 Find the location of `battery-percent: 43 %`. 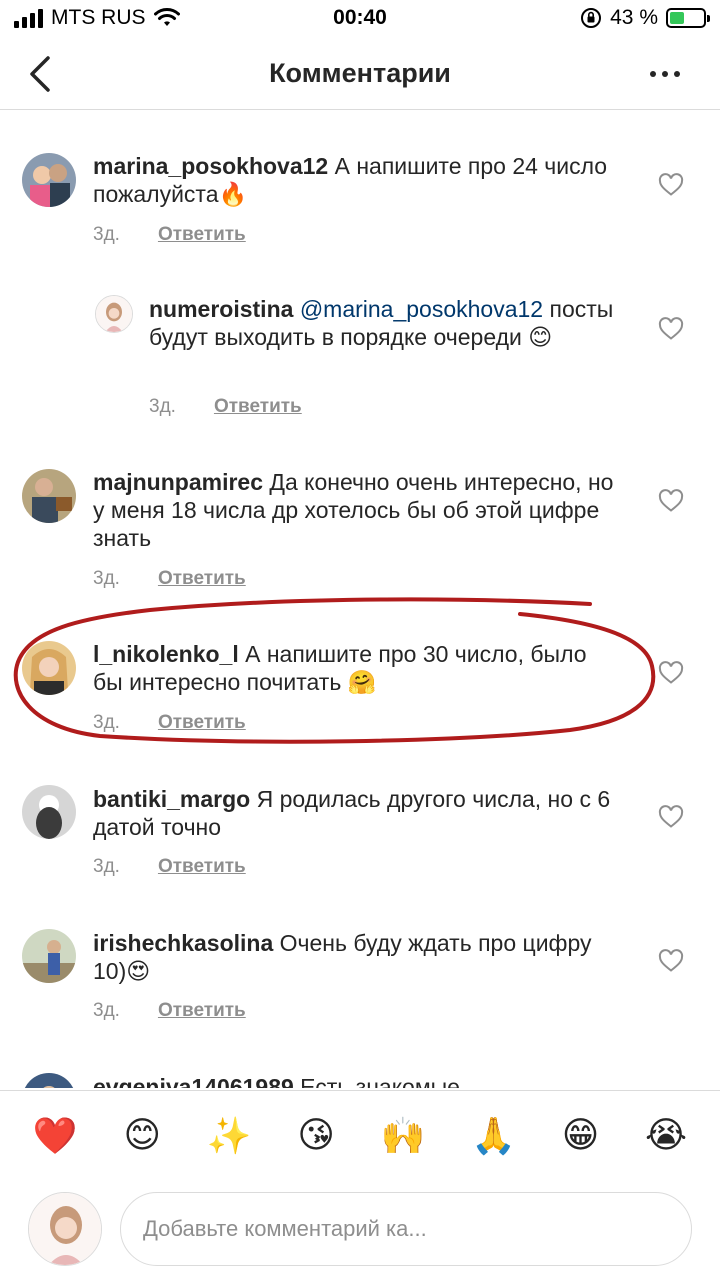

battery-percent: 43 % is located at coordinates (634, 17).